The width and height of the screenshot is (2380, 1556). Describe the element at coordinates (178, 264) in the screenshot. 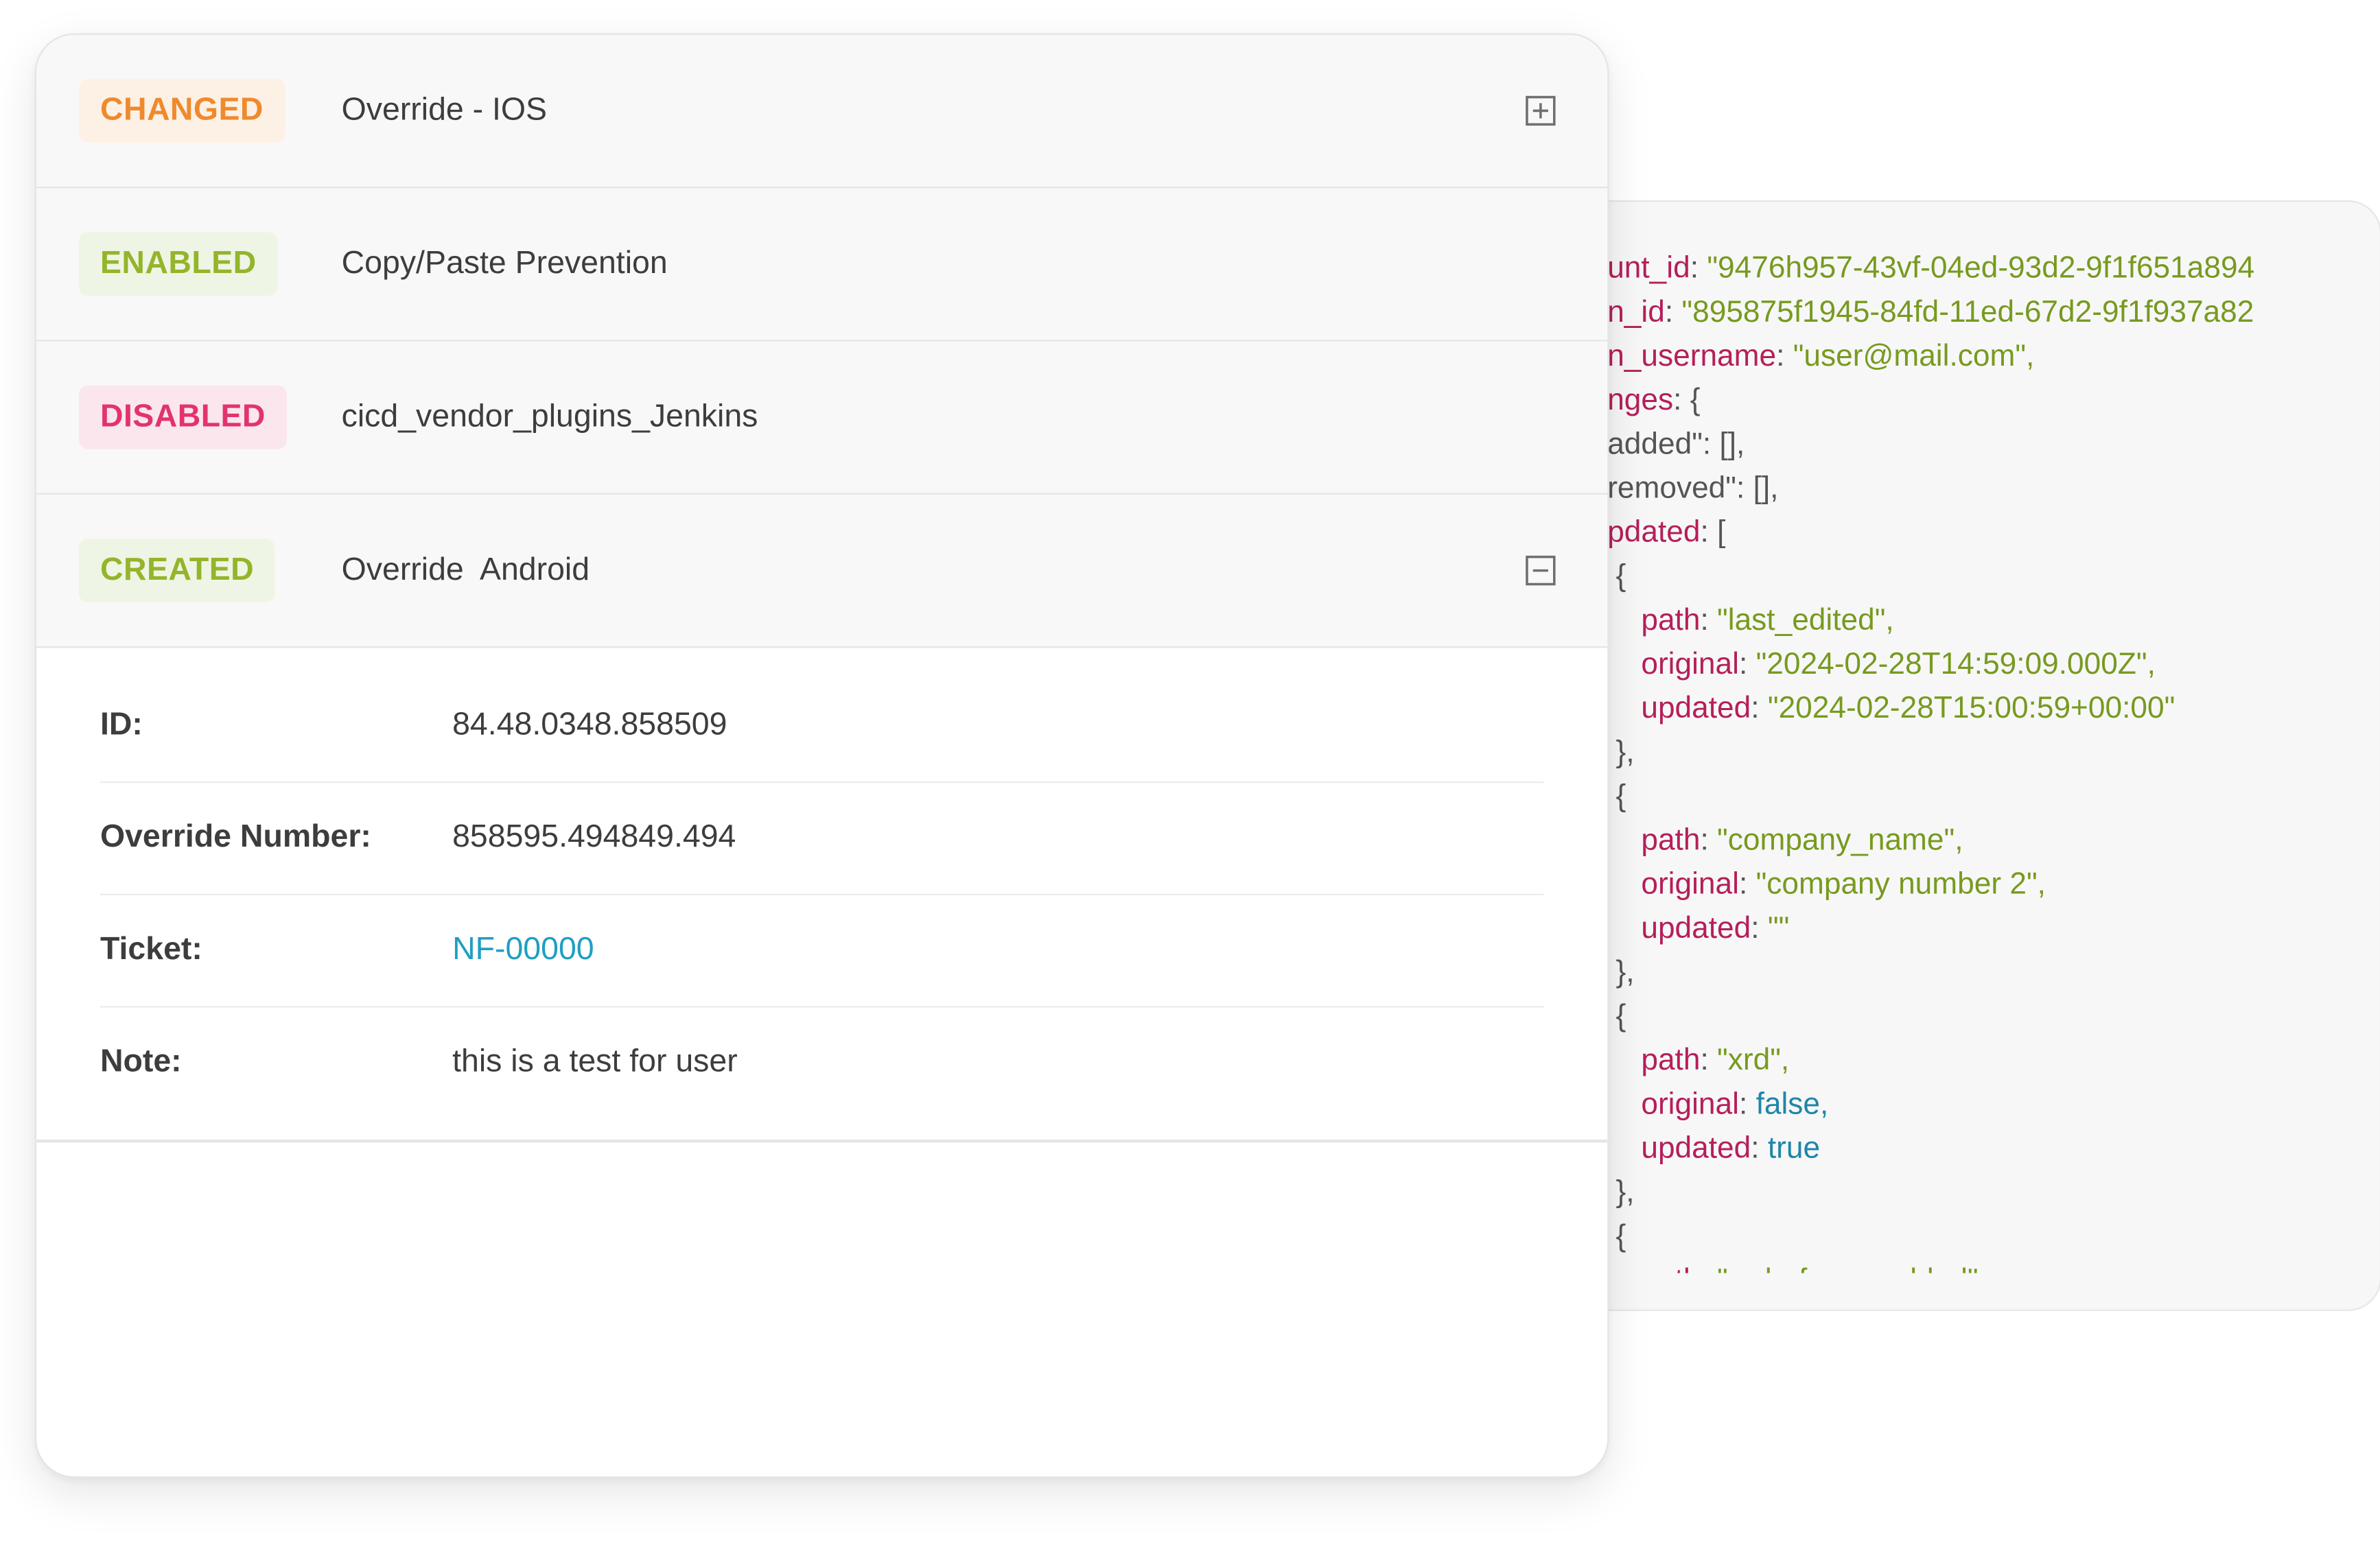

I see `status-badge-enabled: ENABLED` at that location.